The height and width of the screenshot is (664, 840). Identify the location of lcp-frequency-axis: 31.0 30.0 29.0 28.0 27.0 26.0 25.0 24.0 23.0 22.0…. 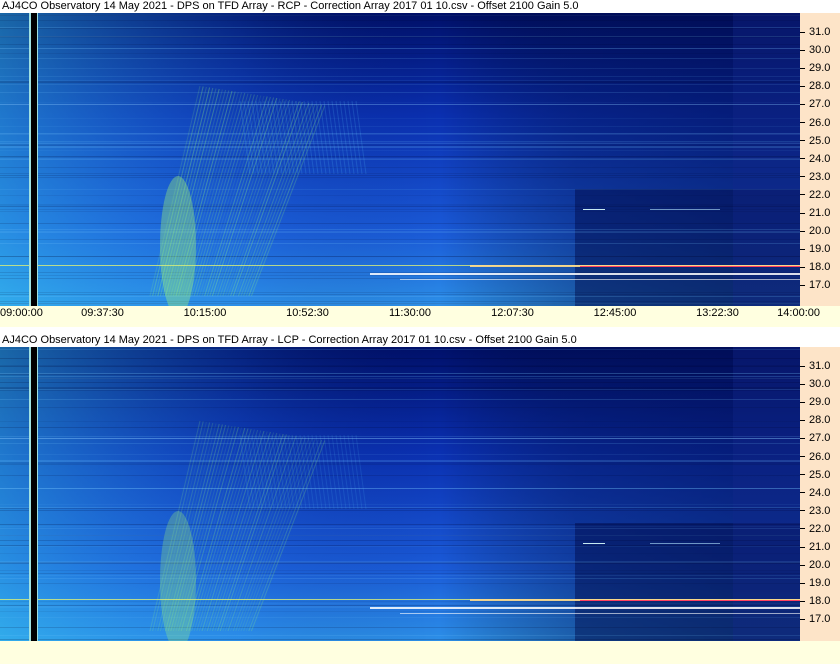
(820, 494).